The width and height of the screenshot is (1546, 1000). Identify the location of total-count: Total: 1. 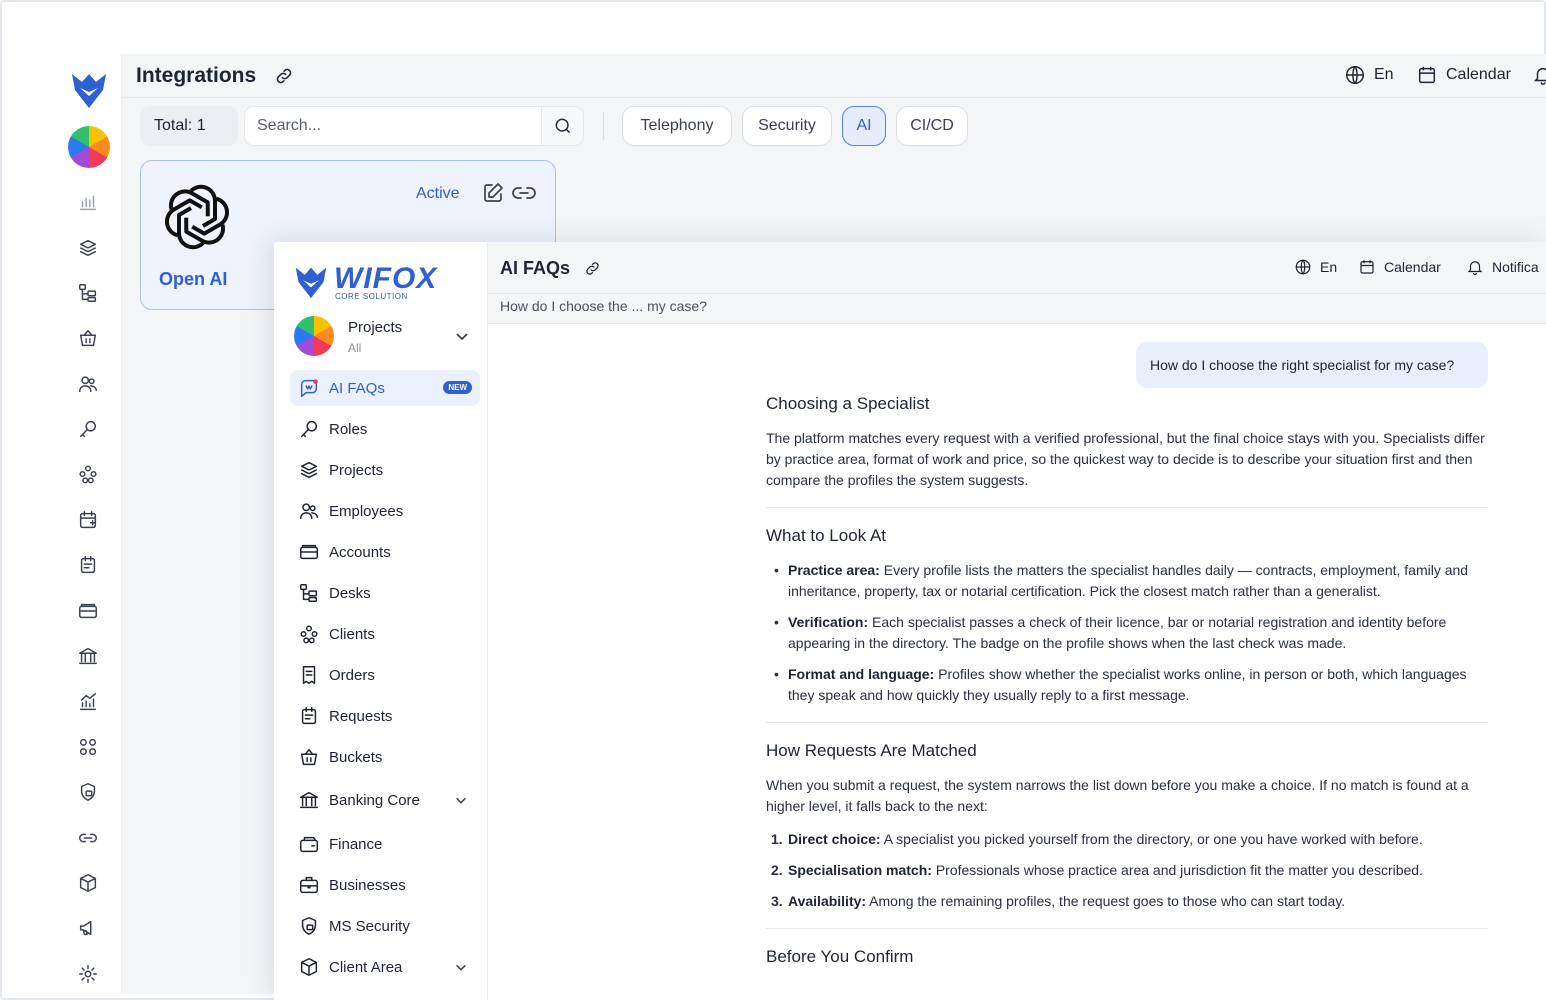
(189, 126).